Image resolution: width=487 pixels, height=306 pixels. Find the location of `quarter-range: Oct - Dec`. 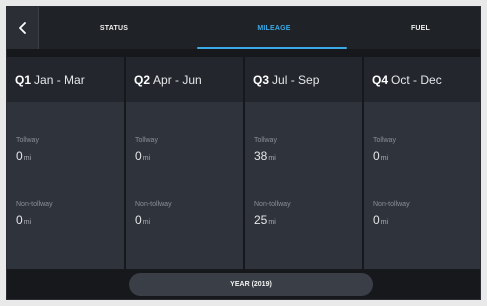

quarter-range: Oct - Dec is located at coordinates (416, 79).